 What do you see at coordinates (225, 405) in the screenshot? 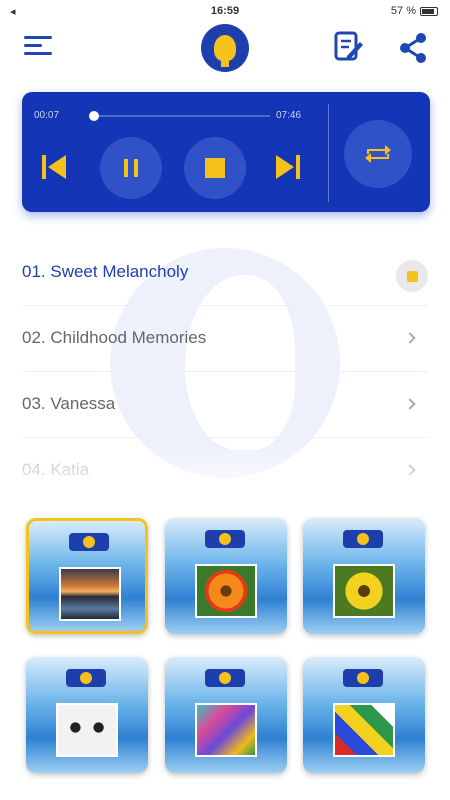
I see `track-item: 03. Vanessa` at bounding box center [225, 405].